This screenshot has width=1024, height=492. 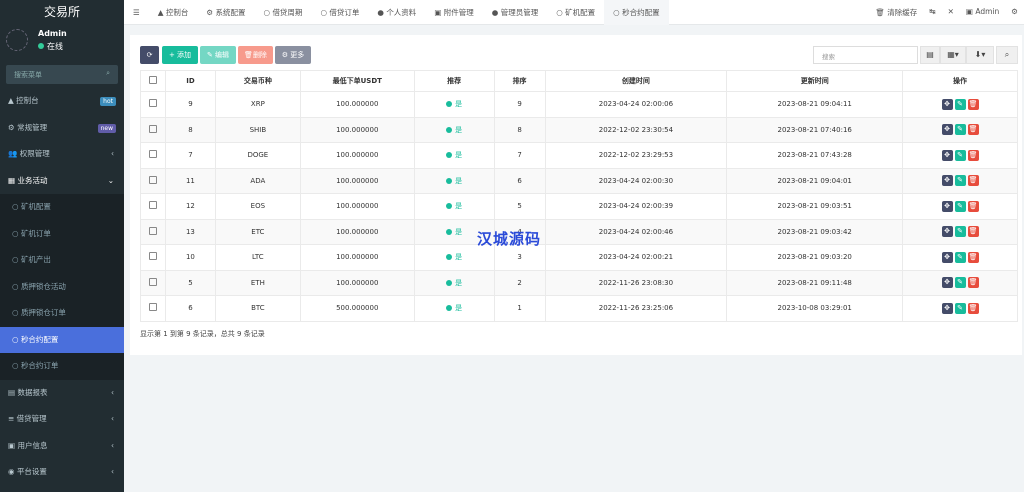 What do you see at coordinates (62, 207) in the screenshot?
I see `sidebar-subitem: ○ 矿机配置` at bounding box center [62, 207].